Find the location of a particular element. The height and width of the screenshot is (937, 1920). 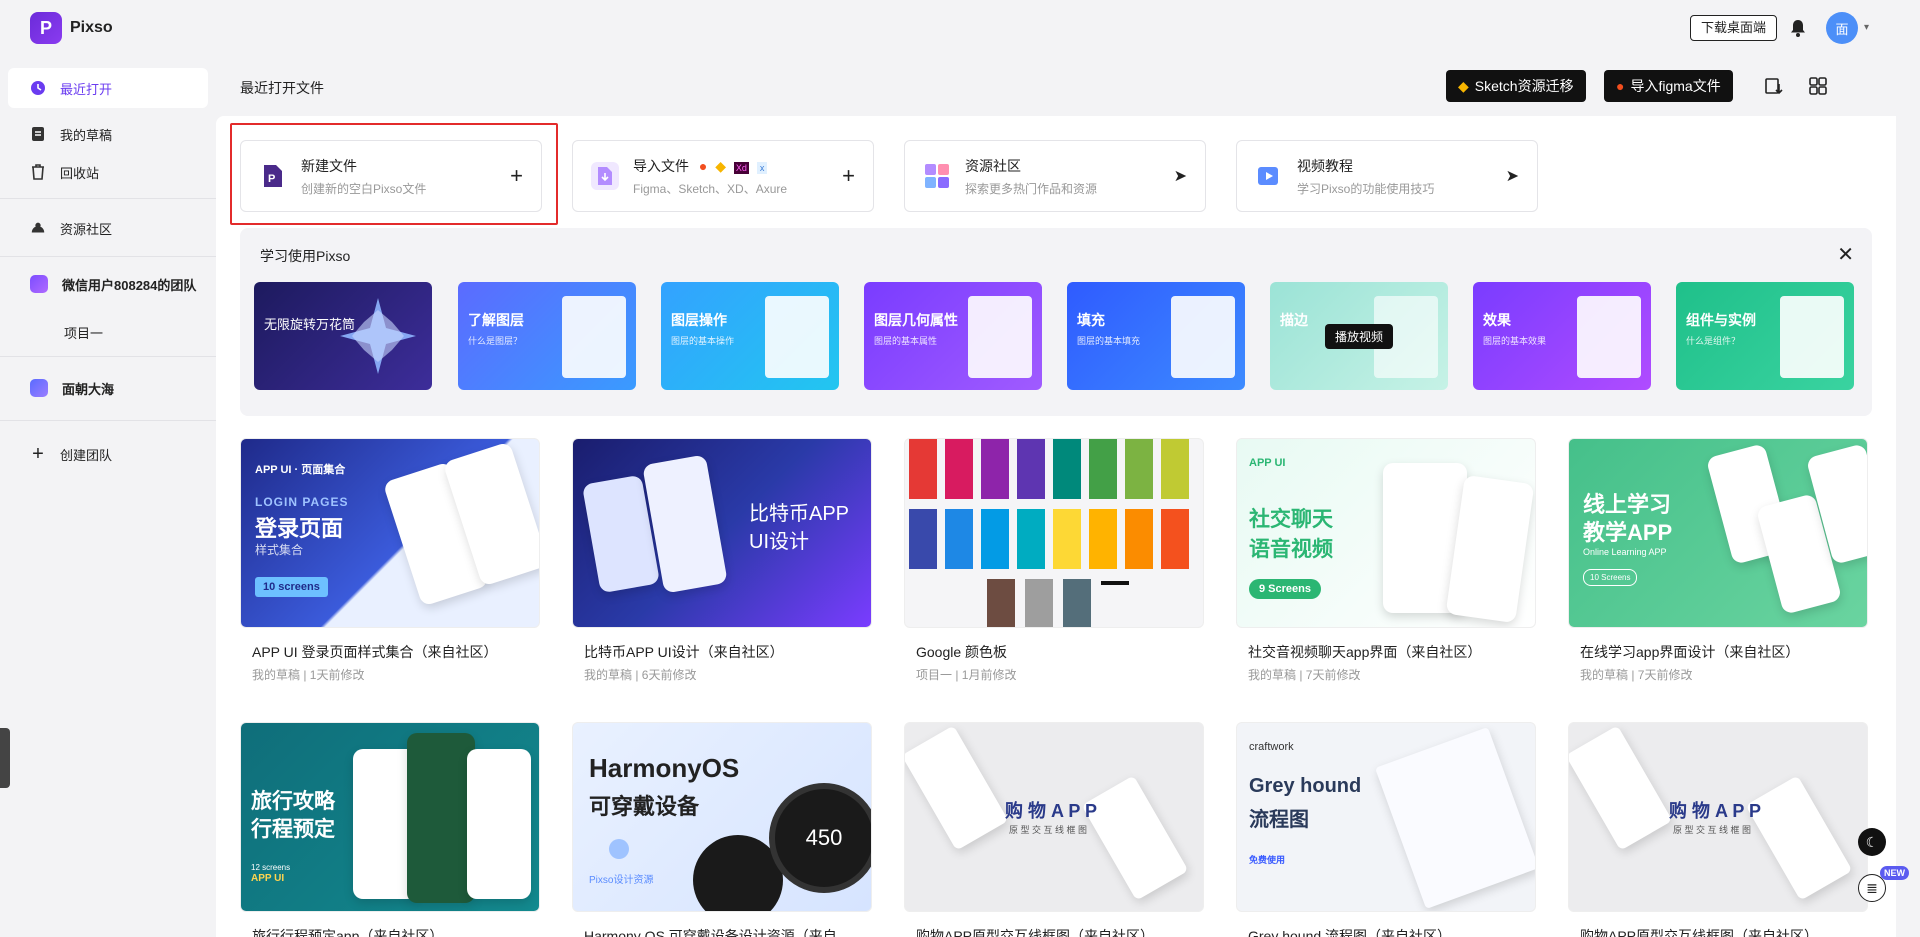

thumb-h2: 可穿戴设备 is located at coordinates (644, 806).